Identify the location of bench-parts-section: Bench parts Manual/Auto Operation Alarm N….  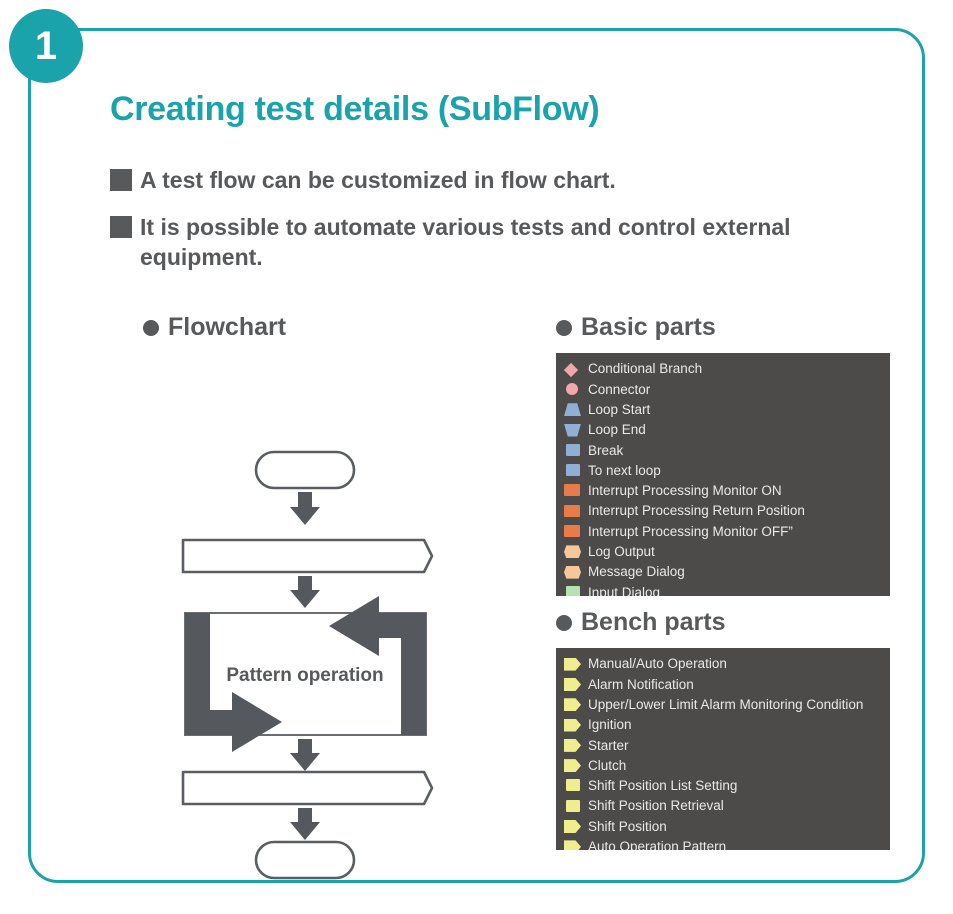
(726, 729).